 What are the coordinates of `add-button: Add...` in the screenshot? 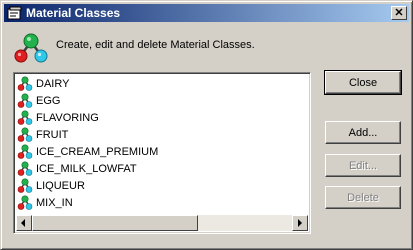 It's located at (363, 132).